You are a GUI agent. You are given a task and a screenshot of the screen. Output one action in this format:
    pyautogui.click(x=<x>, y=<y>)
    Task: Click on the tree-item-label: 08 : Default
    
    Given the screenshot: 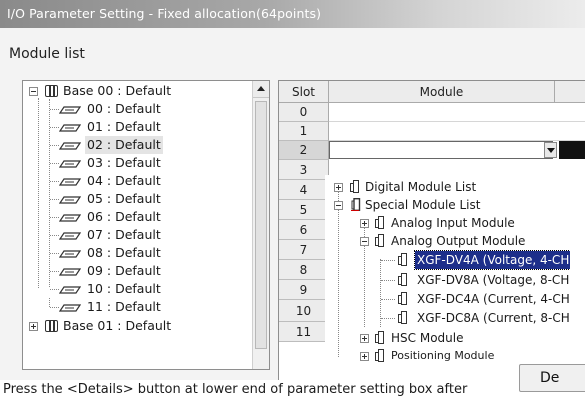 What is the action you would take?
    pyautogui.click(x=124, y=252)
    